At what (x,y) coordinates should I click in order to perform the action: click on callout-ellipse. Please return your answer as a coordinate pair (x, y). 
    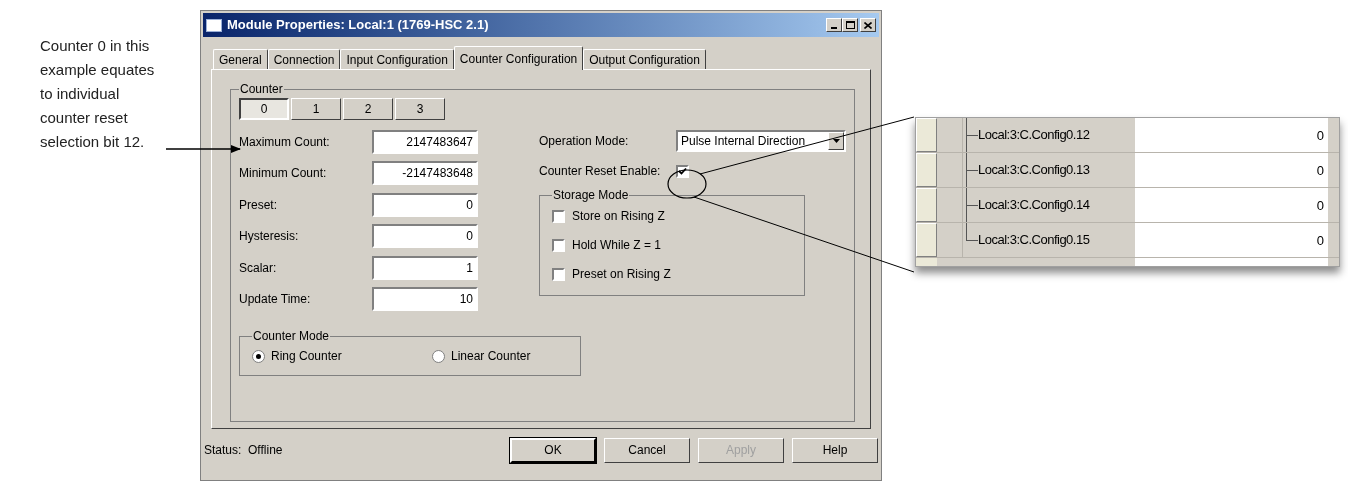
    Looking at the image, I should click on (687, 184).